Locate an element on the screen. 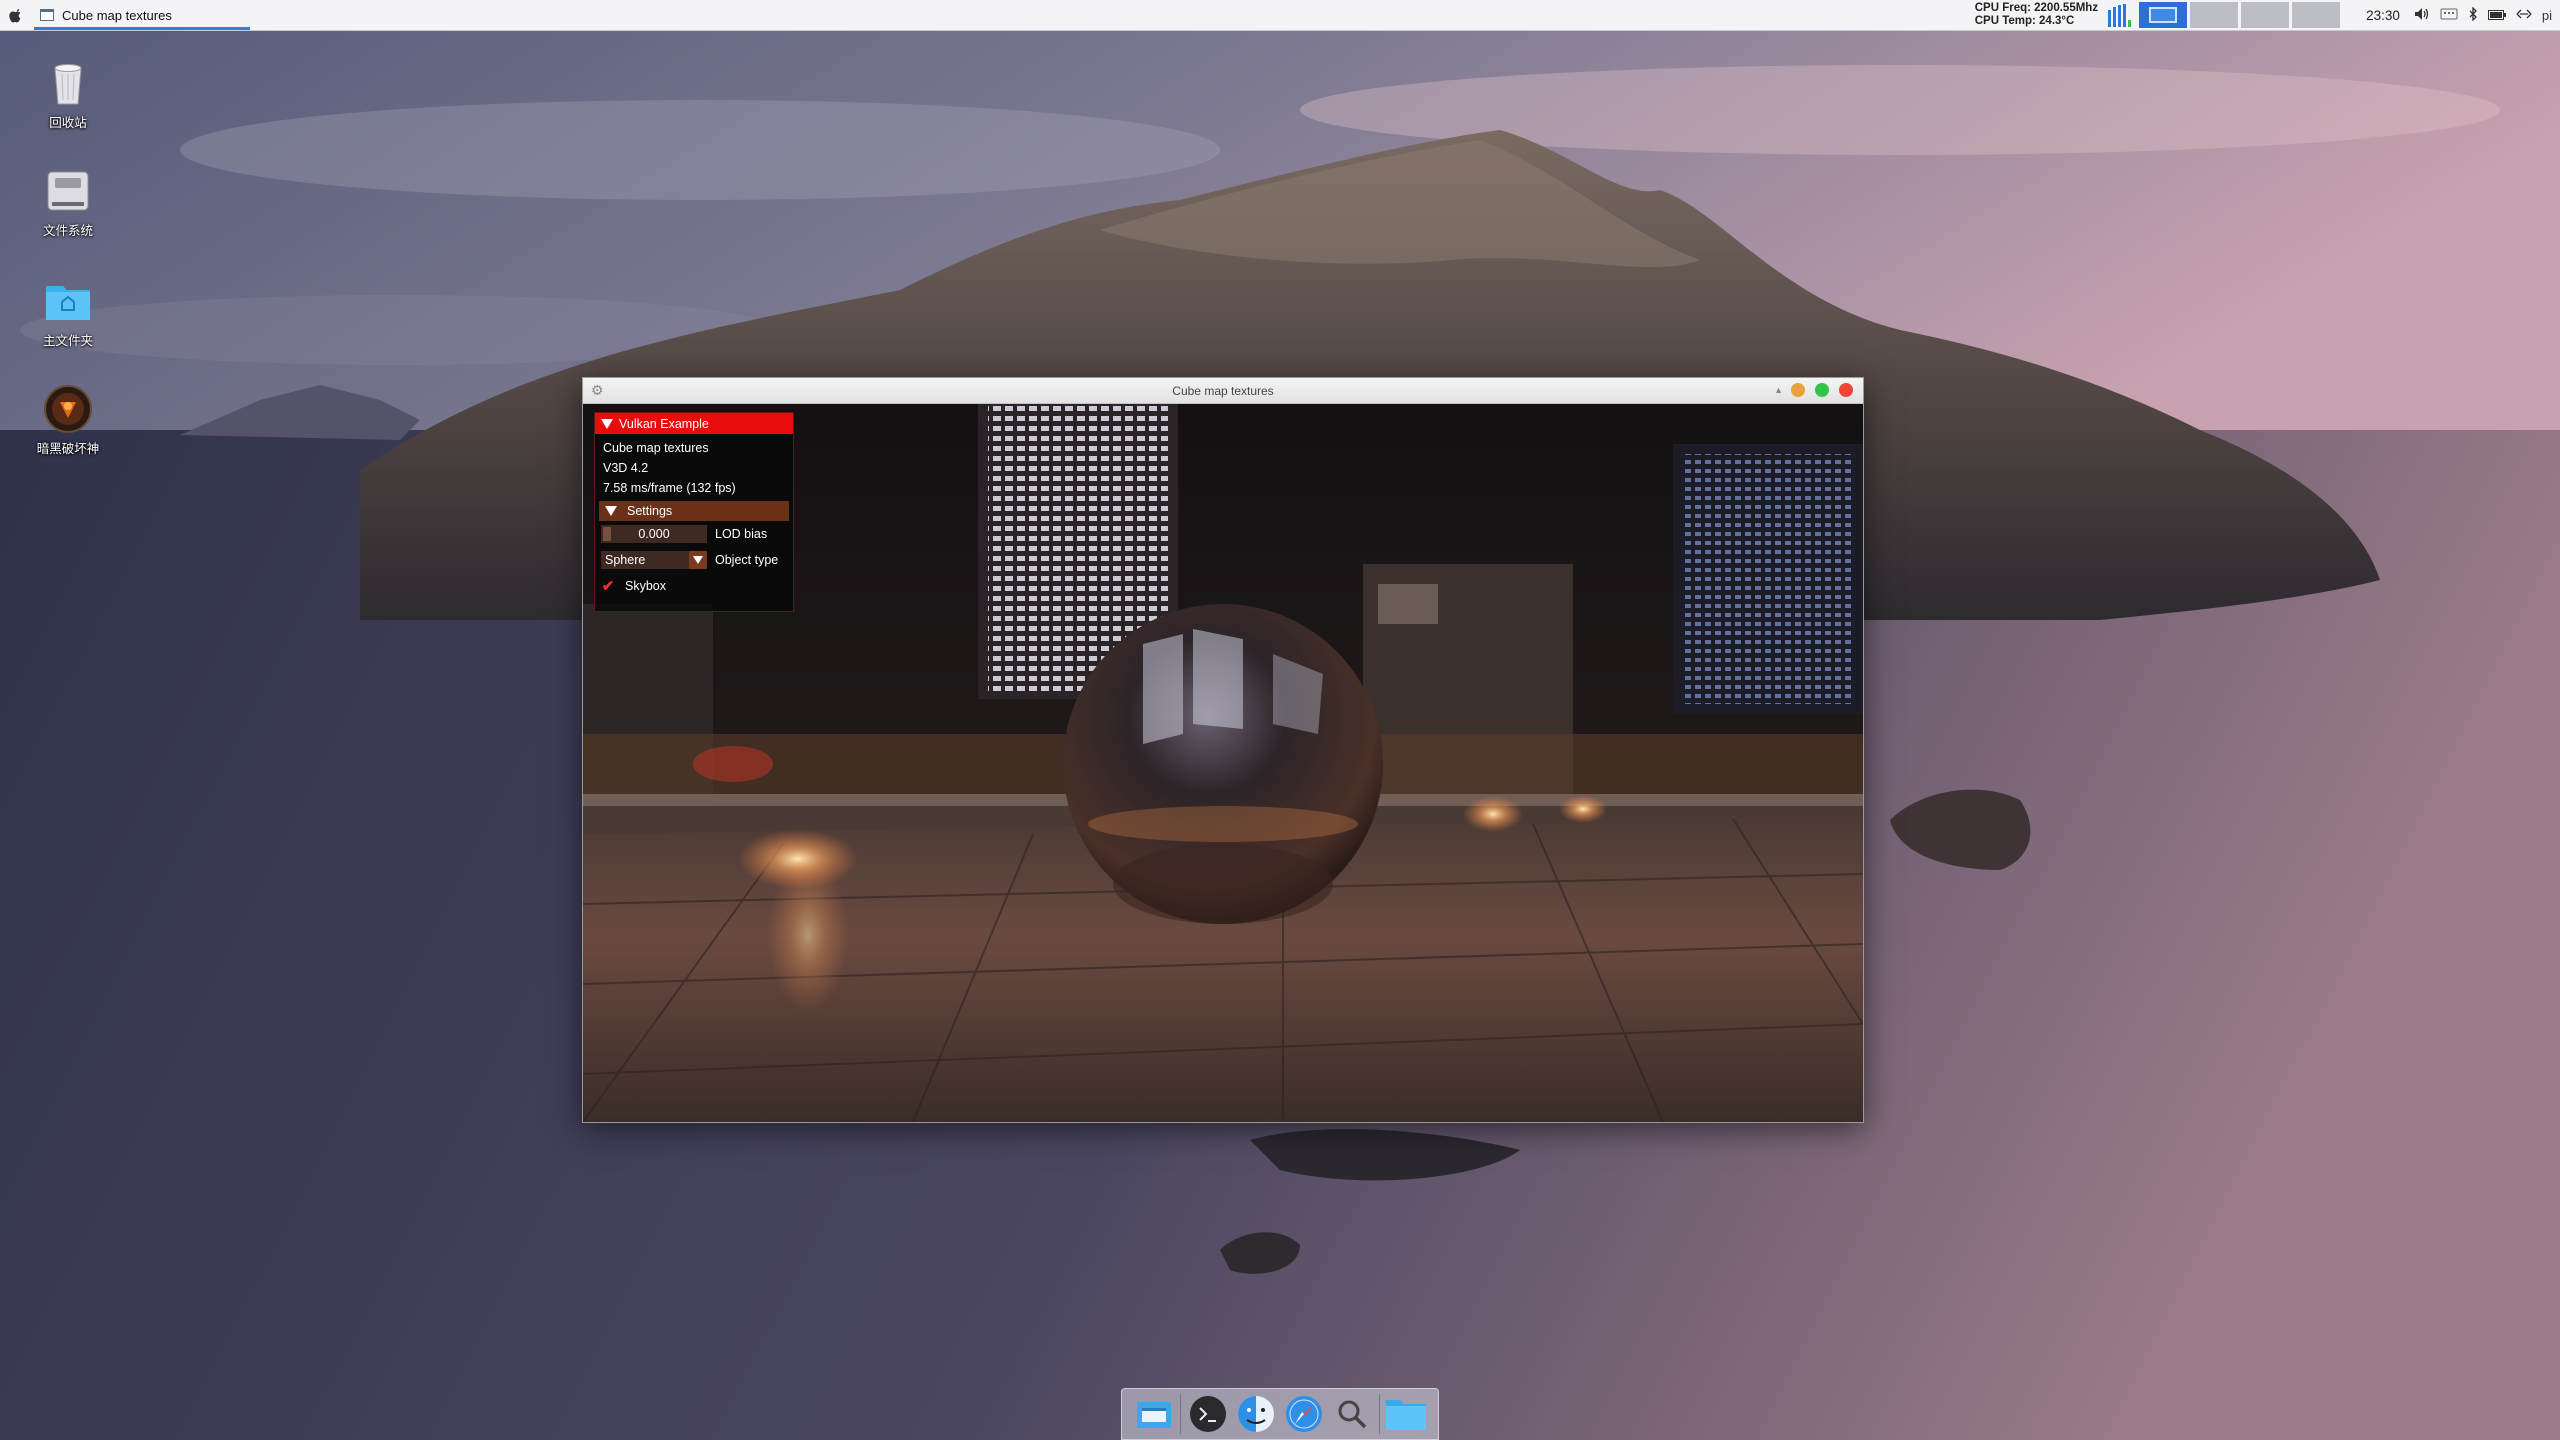 The image size is (2560, 1440). finder-icon is located at coordinates (1256, 1414).